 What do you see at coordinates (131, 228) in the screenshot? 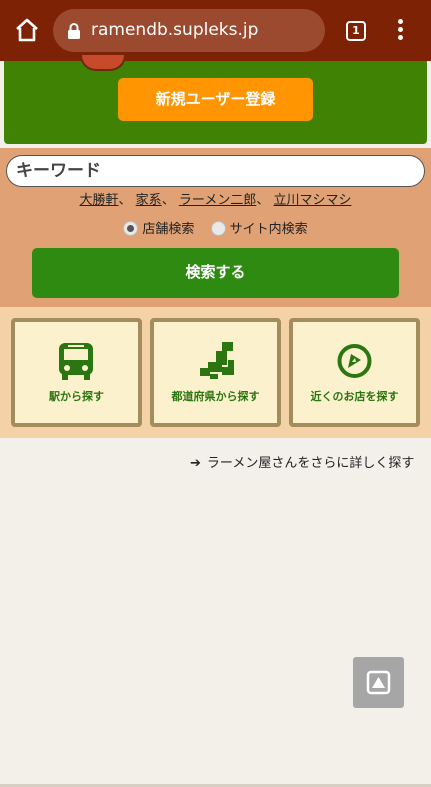
I see `radio-selected-icon` at bounding box center [131, 228].